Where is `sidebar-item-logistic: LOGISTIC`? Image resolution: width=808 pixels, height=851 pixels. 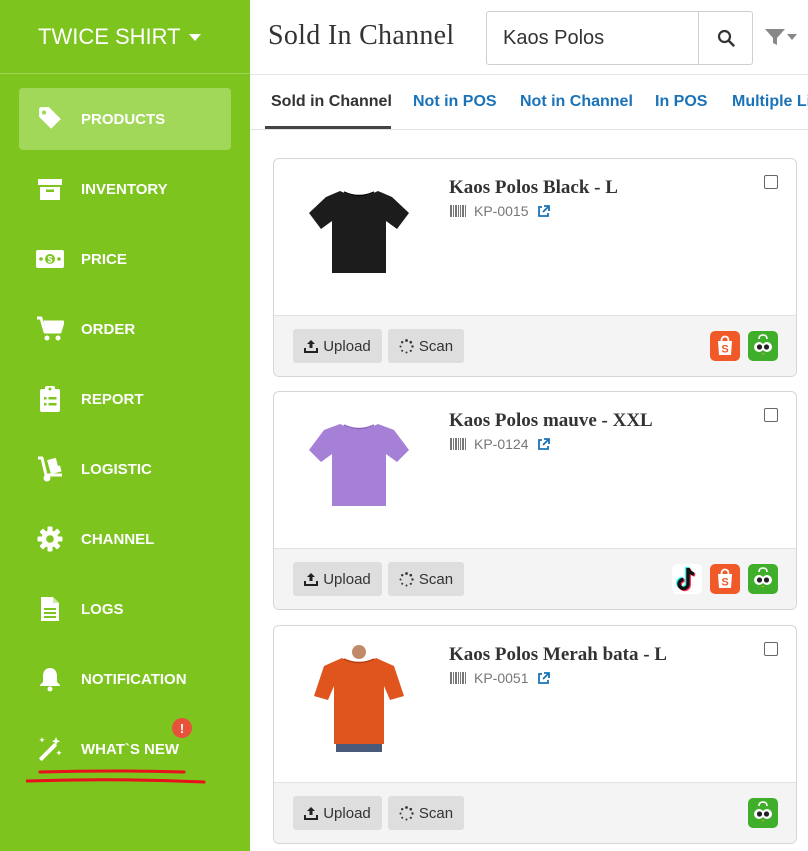 sidebar-item-logistic: LOGISTIC is located at coordinates (125, 469).